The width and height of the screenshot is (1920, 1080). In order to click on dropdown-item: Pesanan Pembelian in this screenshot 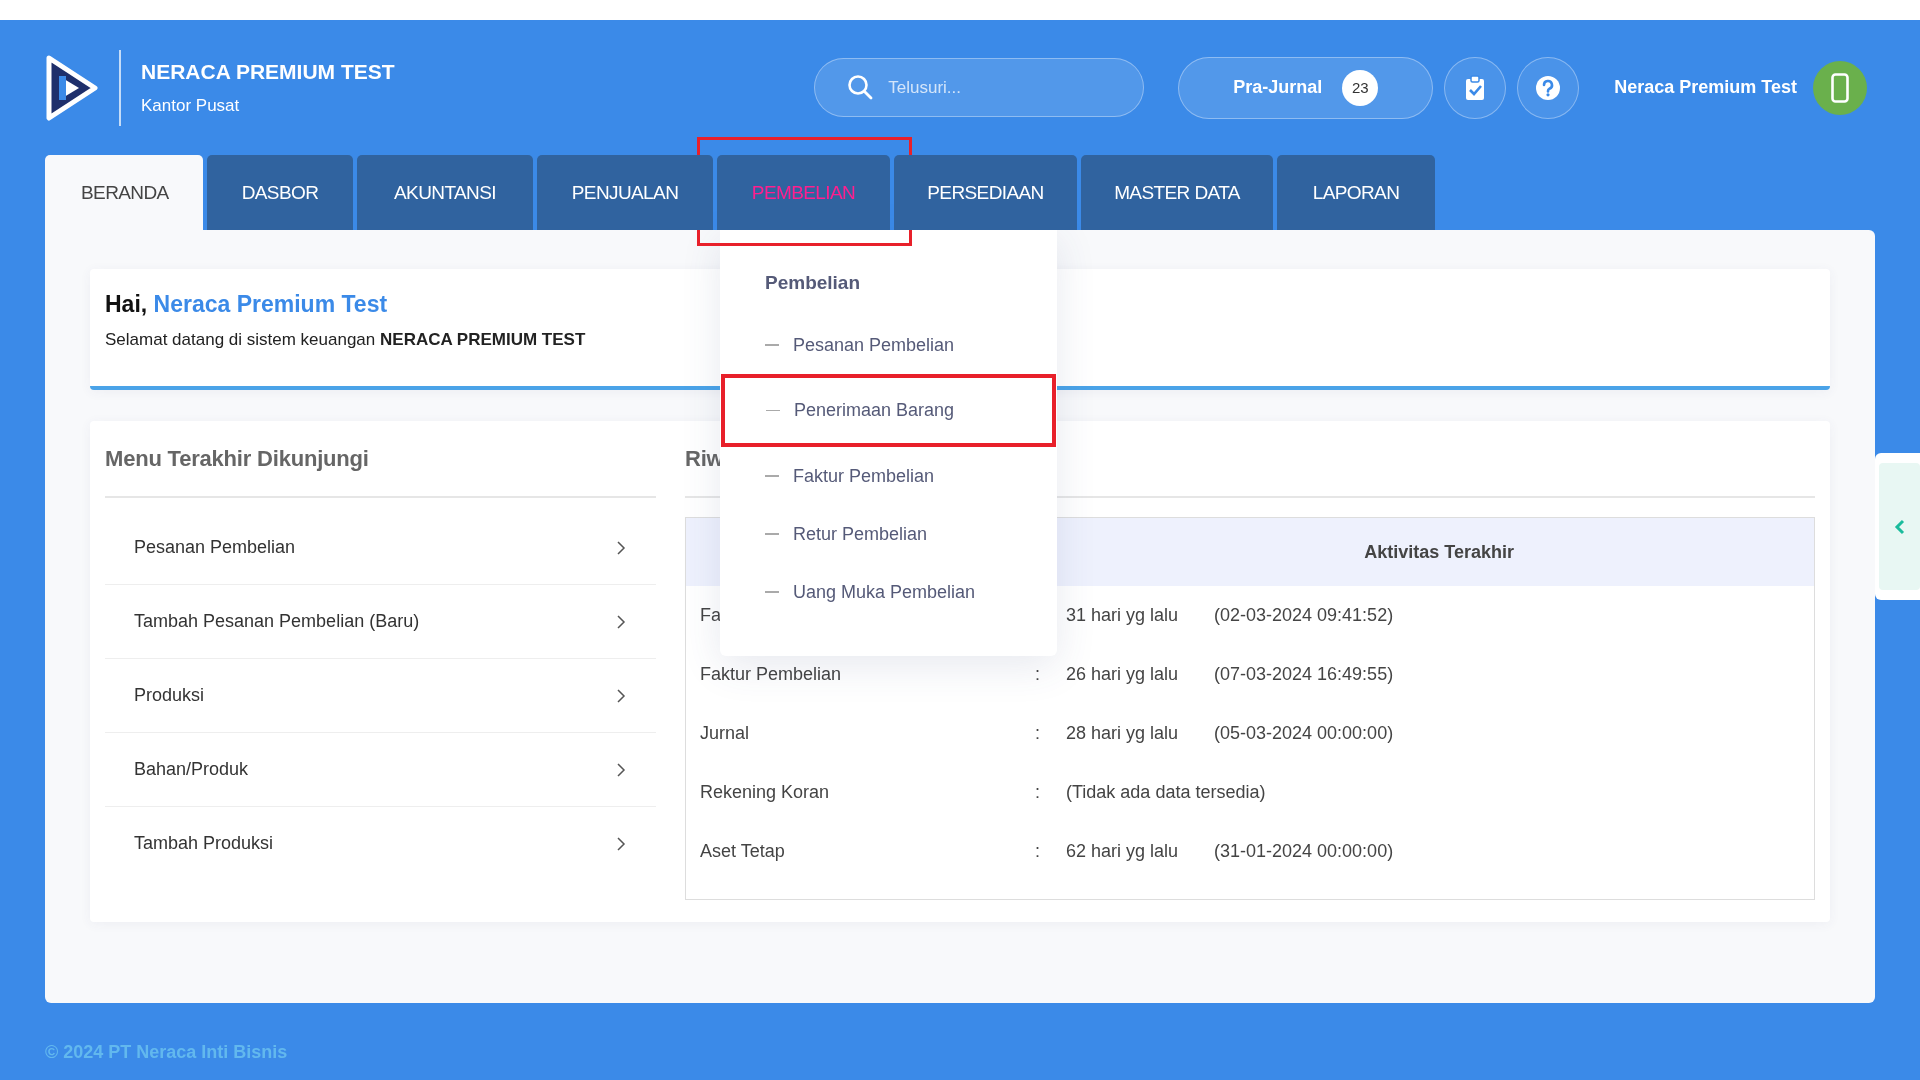, I will do `click(888, 345)`.